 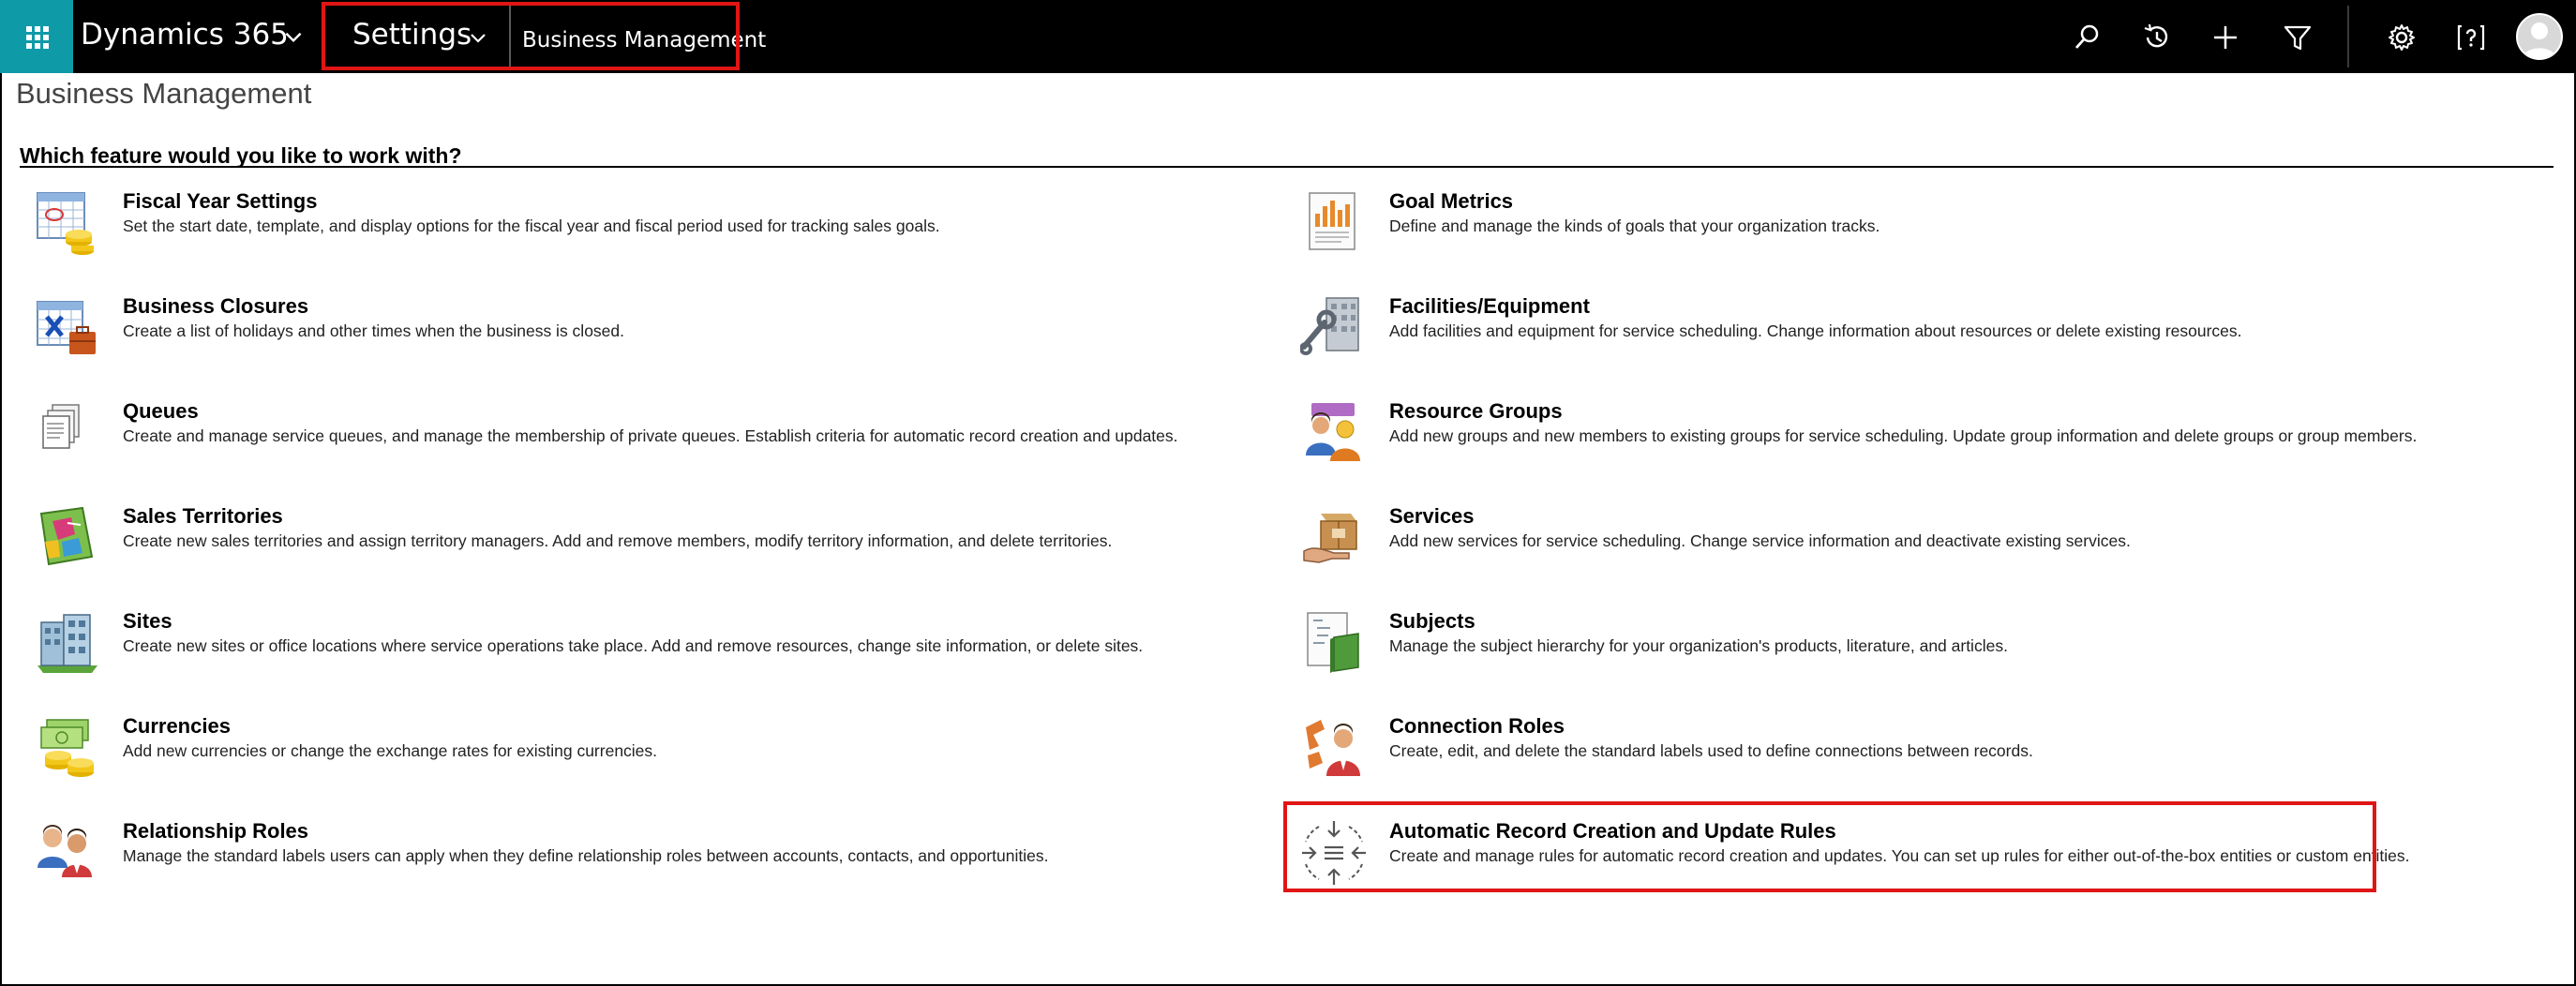 I want to click on waffle-icon, so click(x=38, y=37).